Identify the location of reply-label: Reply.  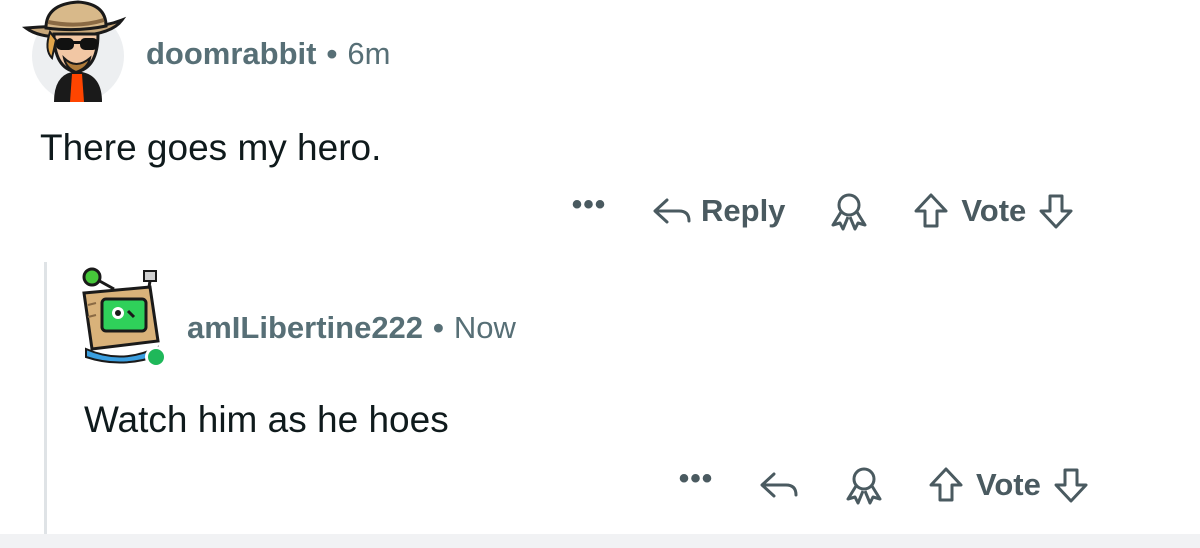
(743, 210).